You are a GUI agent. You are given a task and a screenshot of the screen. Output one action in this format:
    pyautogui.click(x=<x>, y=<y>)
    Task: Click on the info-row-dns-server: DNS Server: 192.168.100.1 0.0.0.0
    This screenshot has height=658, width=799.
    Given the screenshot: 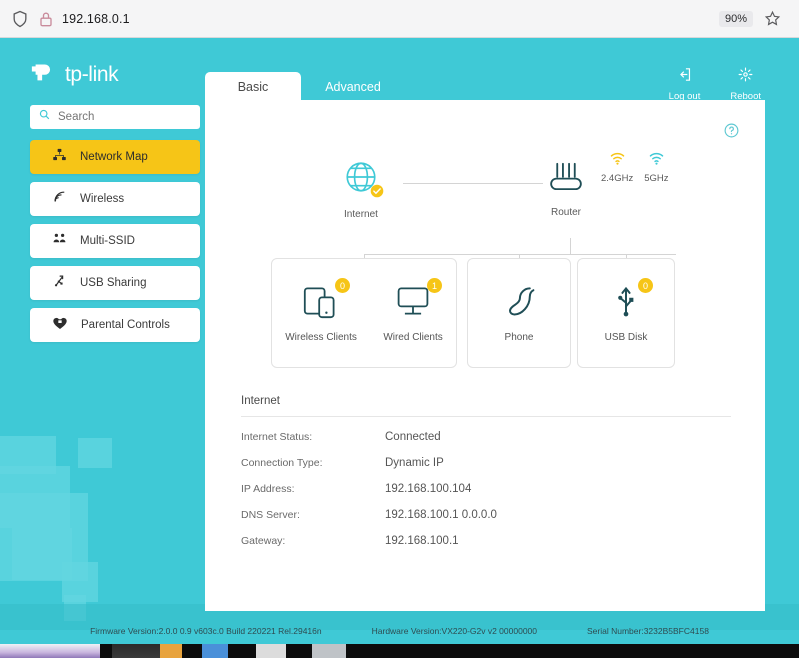 What is the action you would take?
    pyautogui.click(x=486, y=515)
    